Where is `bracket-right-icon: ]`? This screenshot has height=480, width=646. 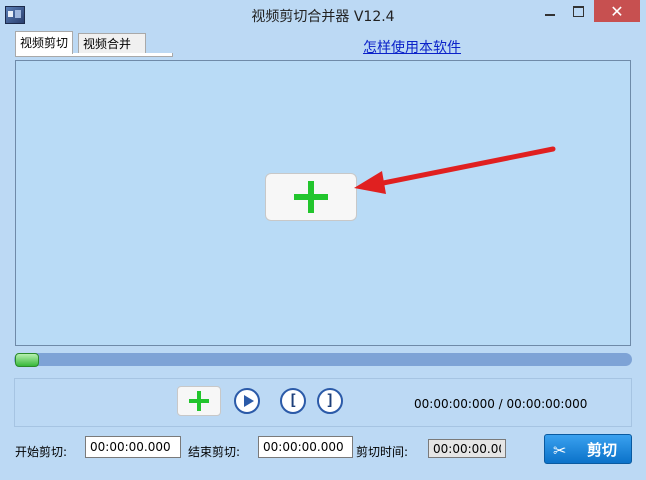
bracket-right-icon: ] is located at coordinates (330, 400).